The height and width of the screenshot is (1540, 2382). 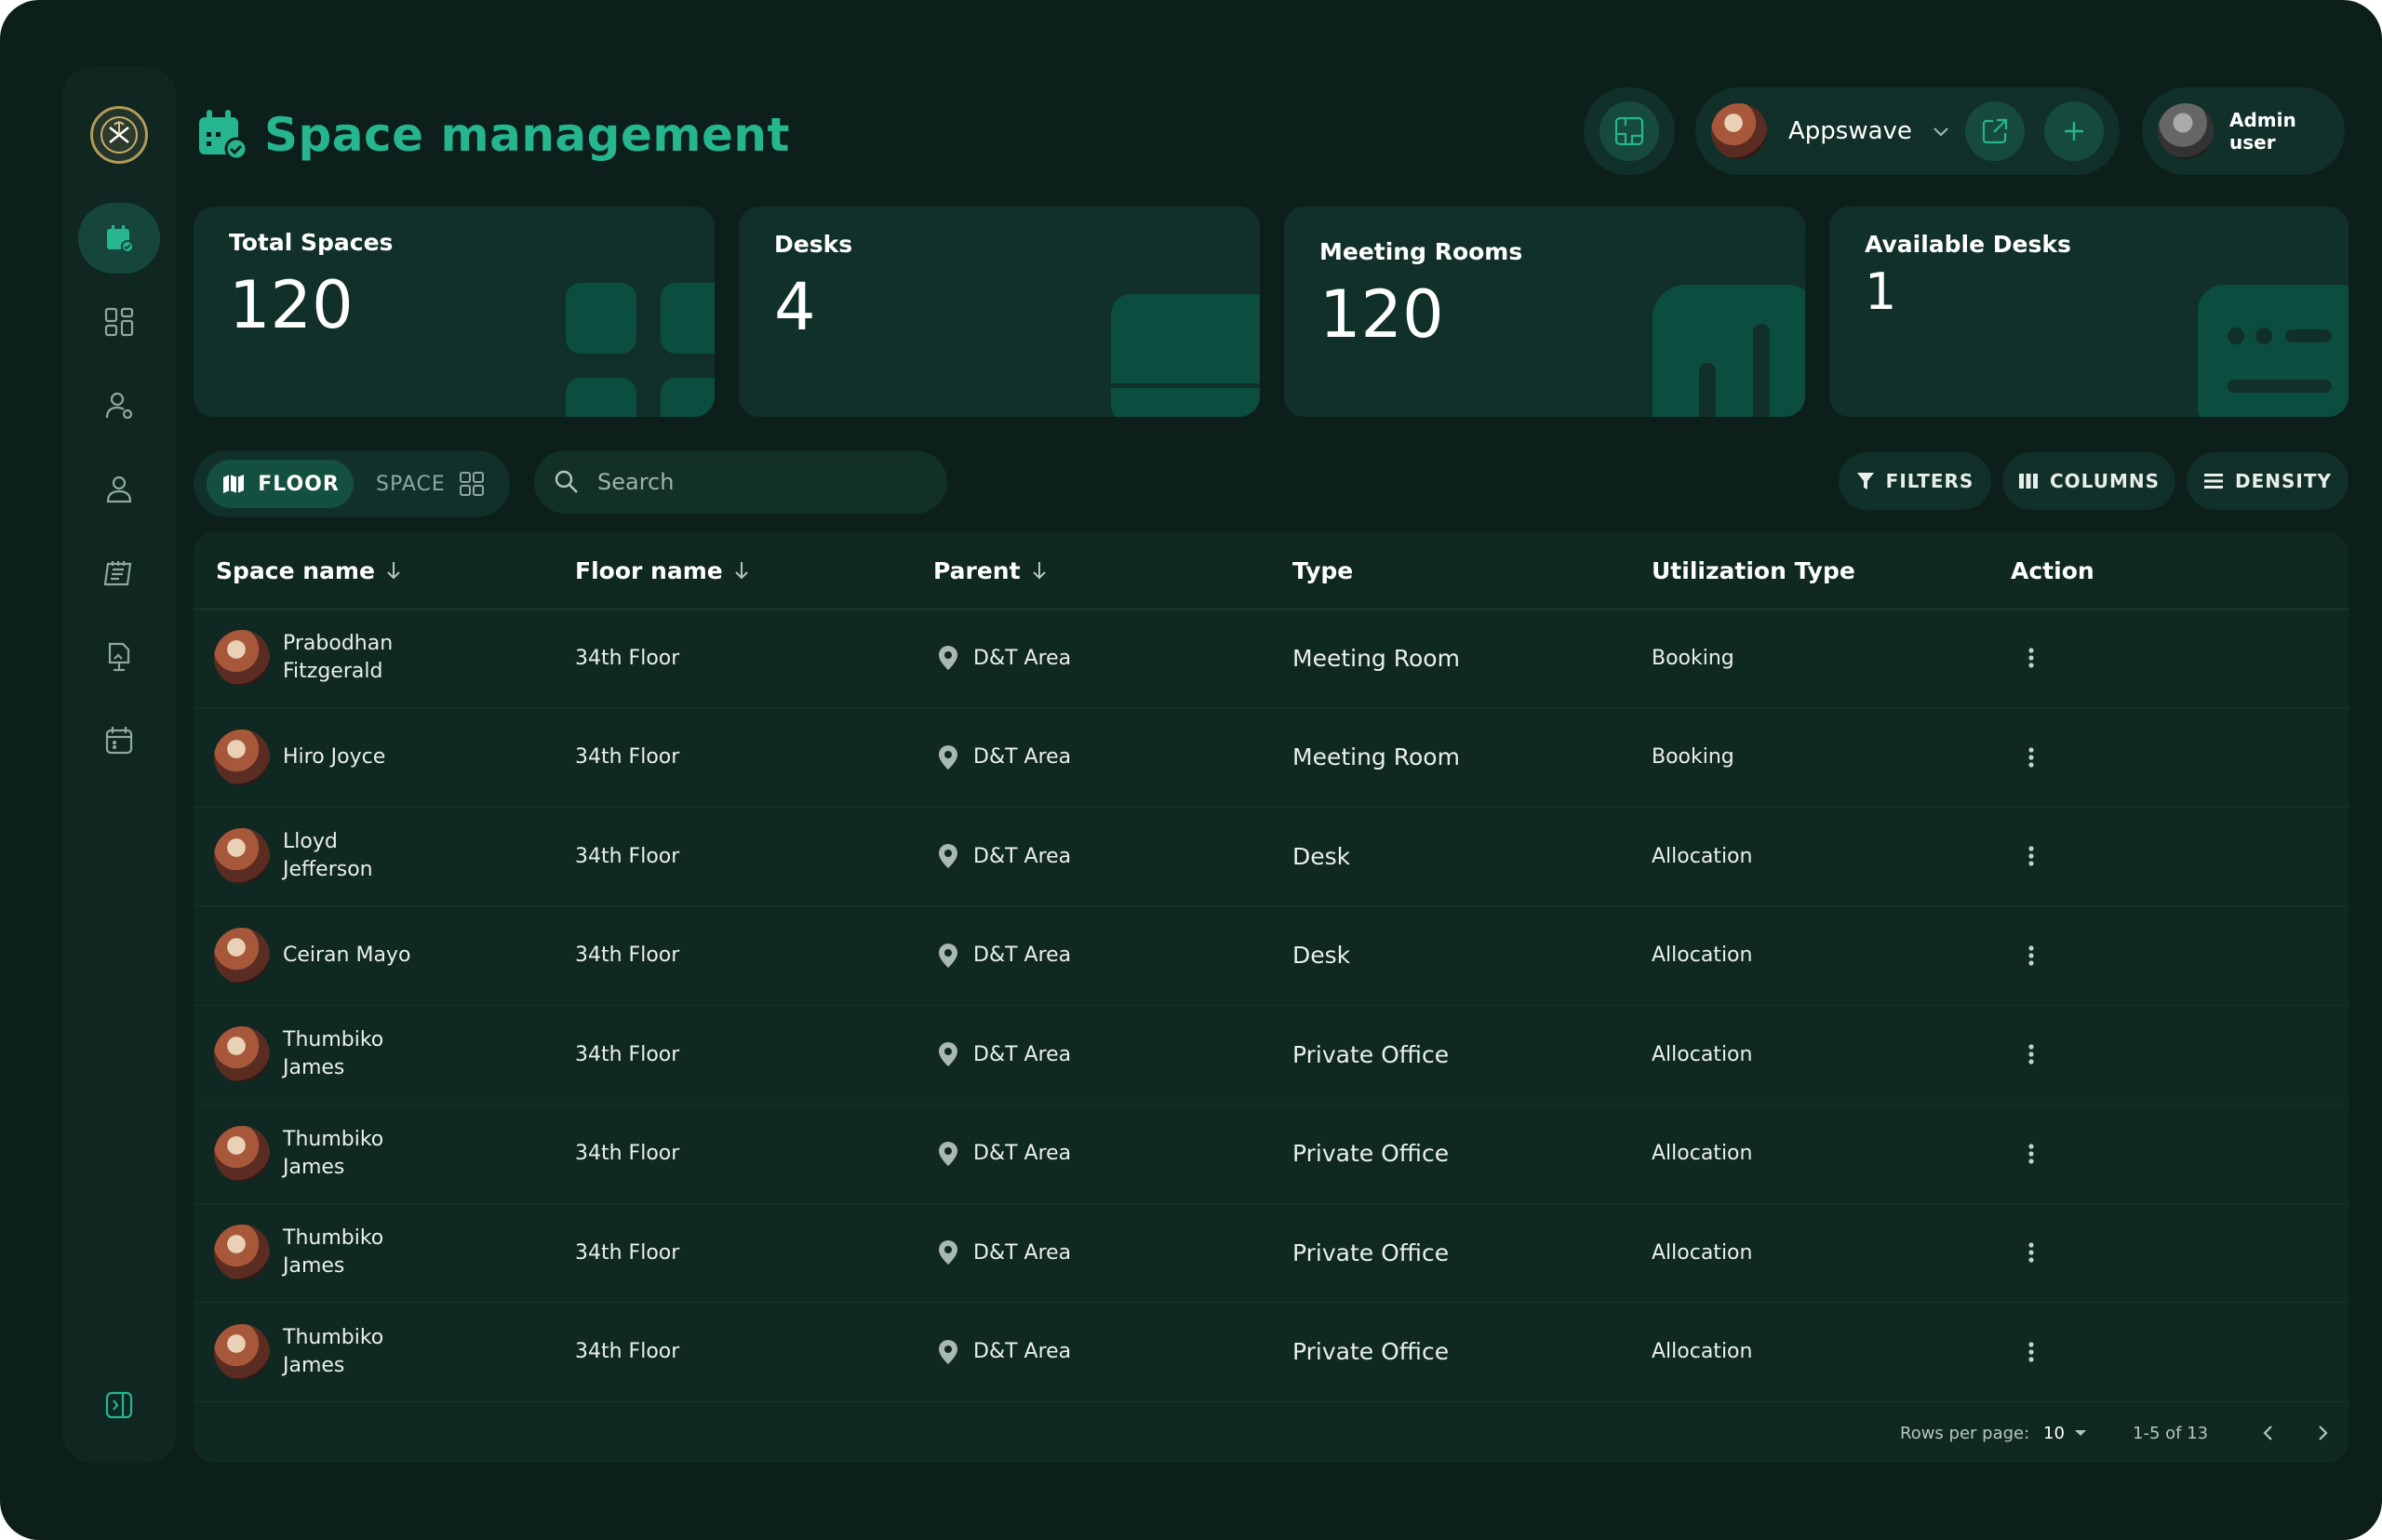 What do you see at coordinates (2171, 1433) in the screenshot?
I see `pagination-range: 1-5 of 13` at bounding box center [2171, 1433].